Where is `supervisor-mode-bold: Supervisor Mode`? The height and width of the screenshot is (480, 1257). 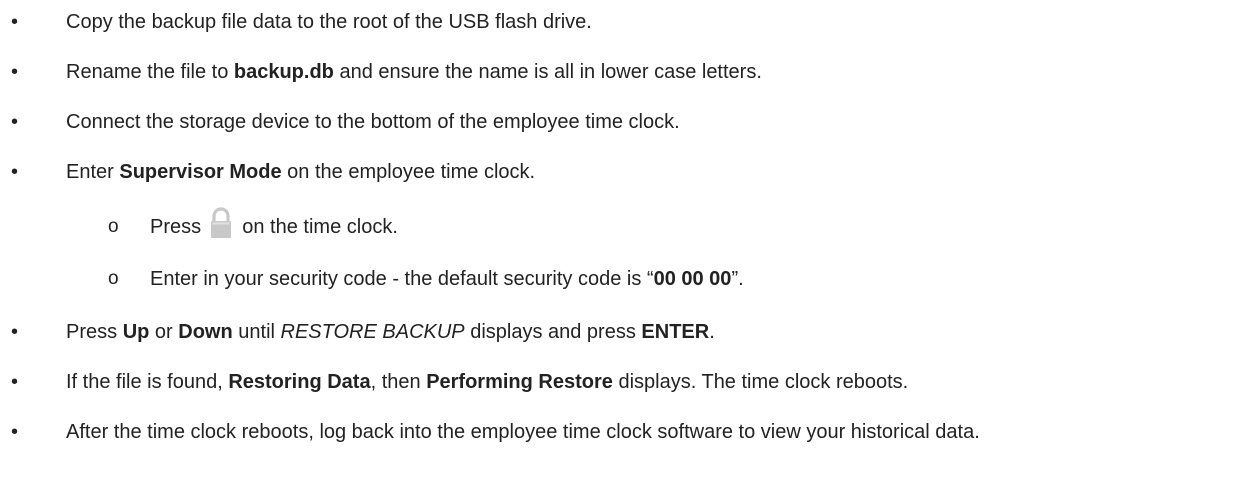
supervisor-mode-bold: Supervisor Mode is located at coordinates (200, 172).